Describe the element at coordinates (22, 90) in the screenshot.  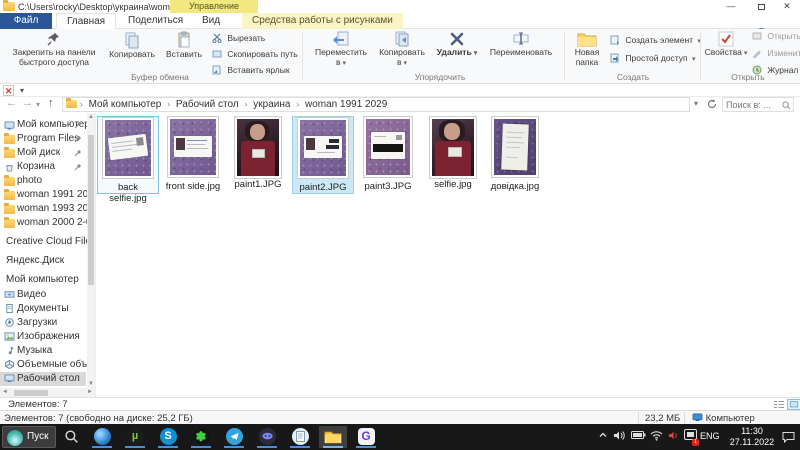
I see `qat-dropdown-icon: ▾` at that location.